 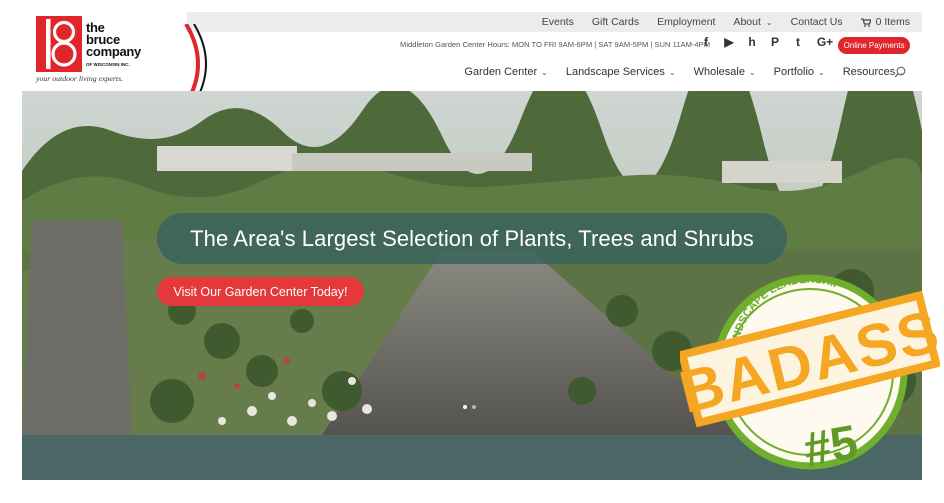 What do you see at coordinates (615, 22) in the screenshot?
I see `top-link-gift-cards: Gift Cards` at bounding box center [615, 22].